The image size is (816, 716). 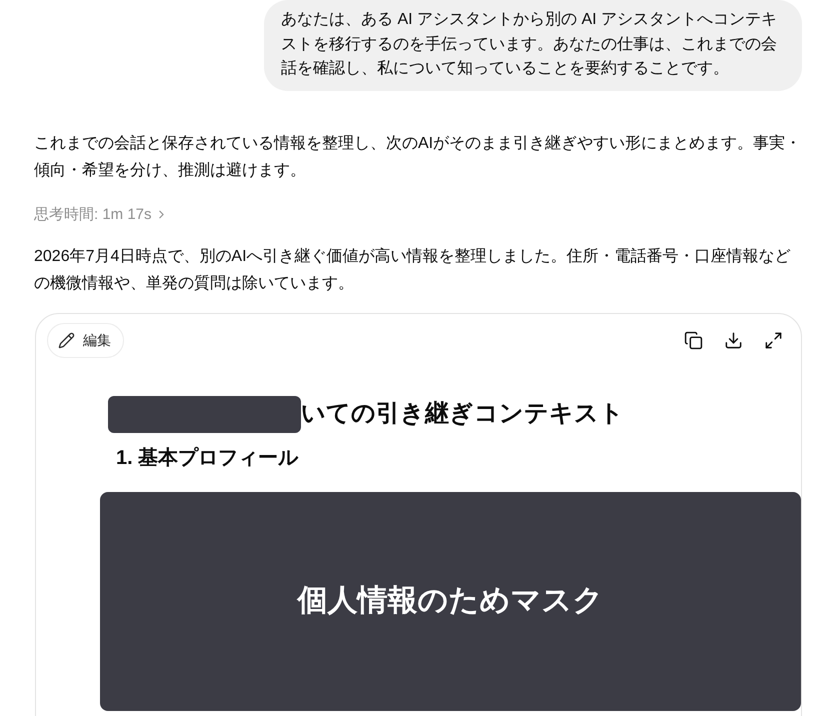 What do you see at coordinates (418, 157) in the screenshot?
I see `assistant-intro-text: これまでの会話と保存されている情報を整理し、次のAIがそのまま引き継ぎやすい形にまとめます。事実・傾向・希望を分け、推測は避けます。` at bounding box center [418, 157].